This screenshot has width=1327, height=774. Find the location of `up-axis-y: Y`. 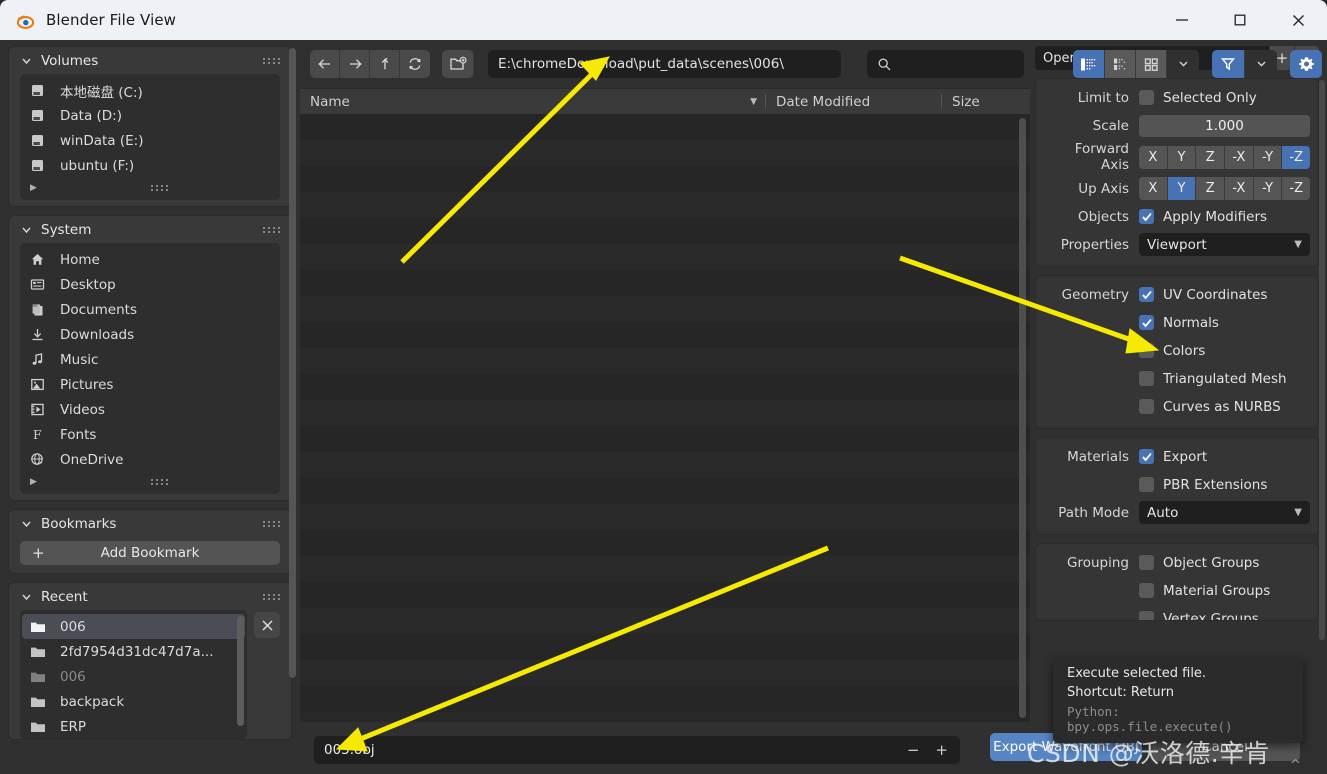

up-axis-y: Y is located at coordinates (1182, 188).